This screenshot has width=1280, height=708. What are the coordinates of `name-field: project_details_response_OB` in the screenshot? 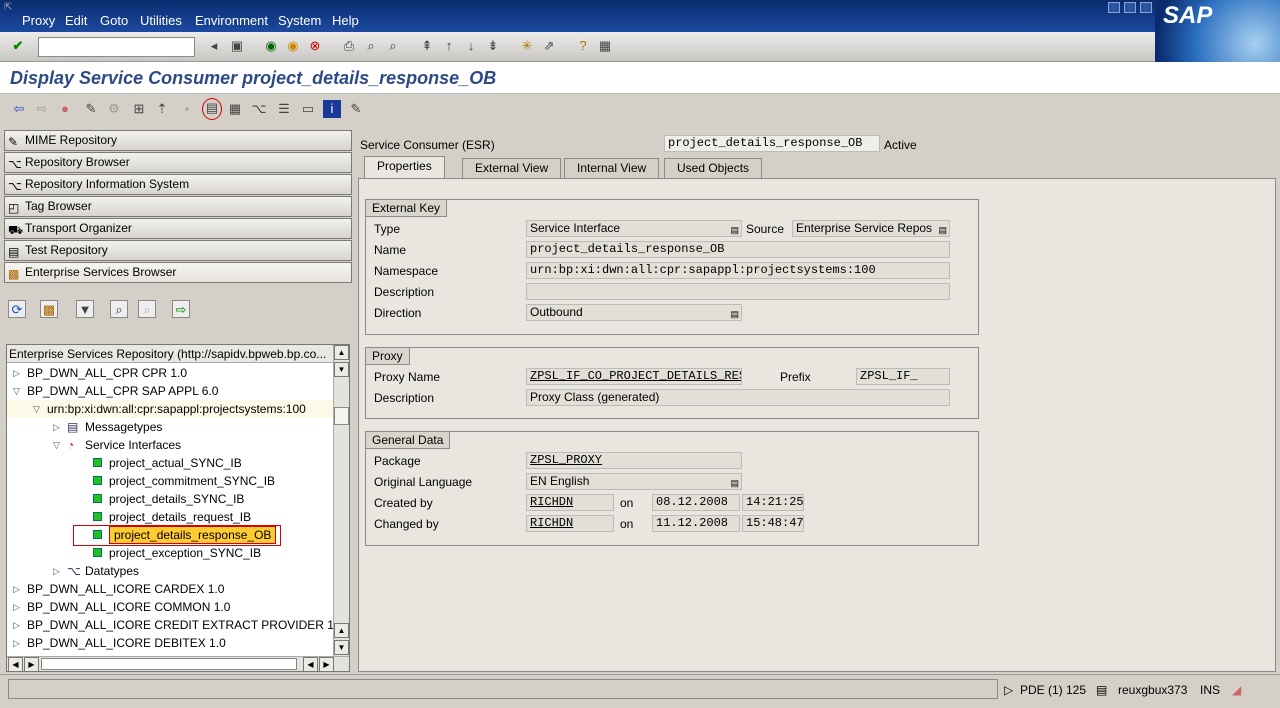 It's located at (738, 249).